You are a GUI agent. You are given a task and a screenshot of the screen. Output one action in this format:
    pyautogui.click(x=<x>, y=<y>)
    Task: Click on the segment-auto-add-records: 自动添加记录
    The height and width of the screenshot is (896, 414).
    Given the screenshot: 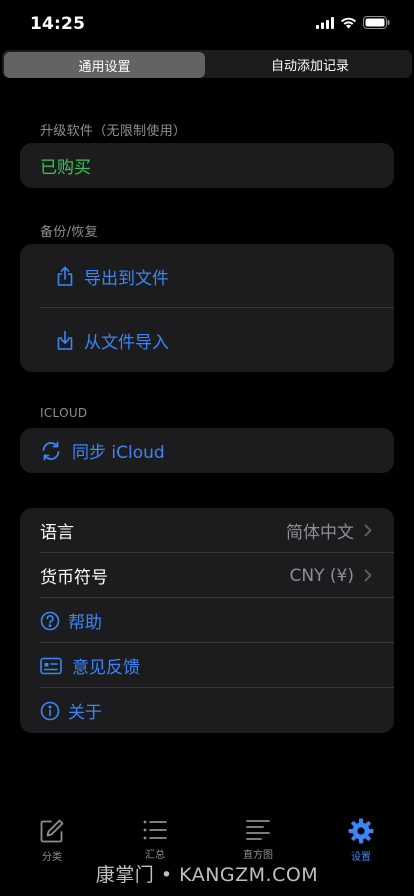 What is the action you would take?
    pyautogui.click(x=310, y=64)
    